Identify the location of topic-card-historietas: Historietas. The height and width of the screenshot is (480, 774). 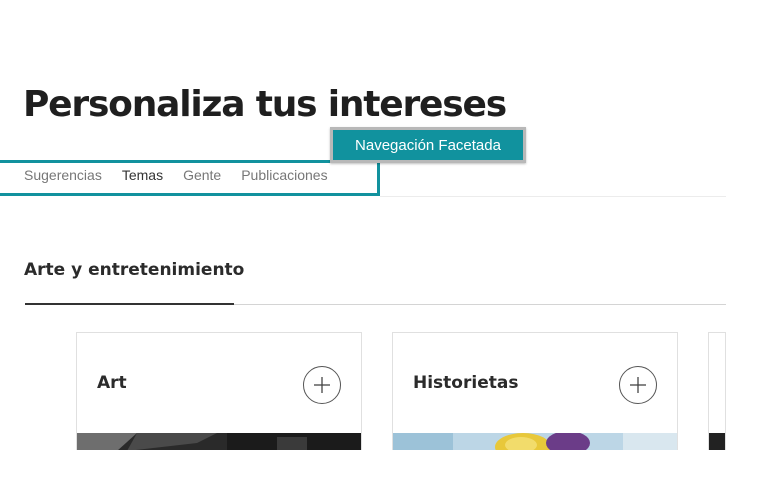
(535, 391).